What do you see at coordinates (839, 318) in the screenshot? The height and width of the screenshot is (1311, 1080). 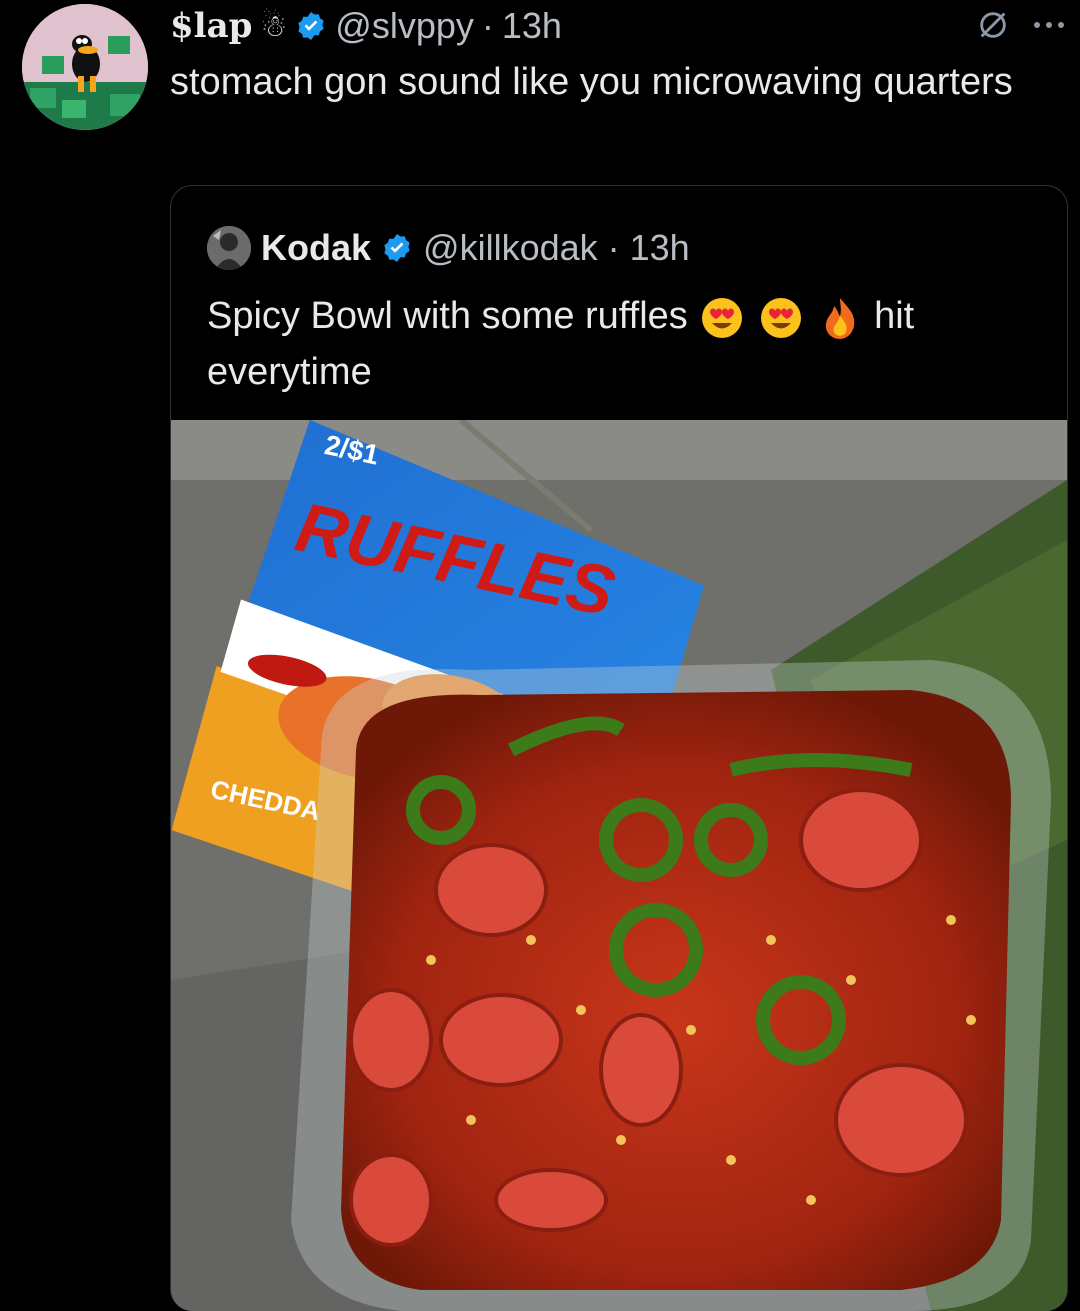 I see `fire-emoji-icon` at bounding box center [839, 318].